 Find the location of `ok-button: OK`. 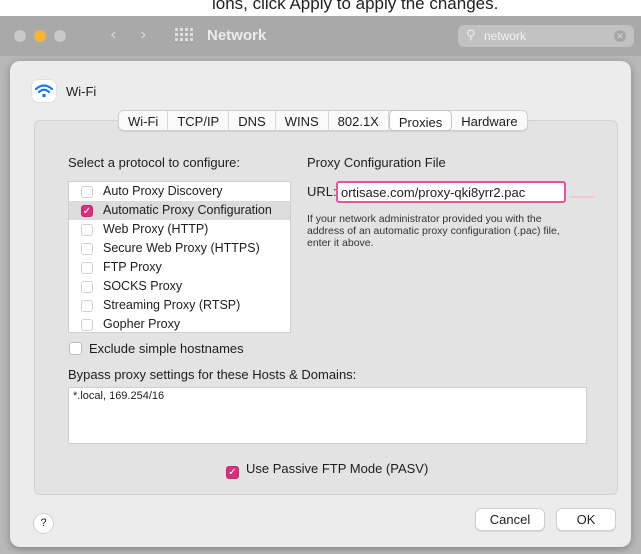

ok-button: OK is located at coordinates (586, 519).